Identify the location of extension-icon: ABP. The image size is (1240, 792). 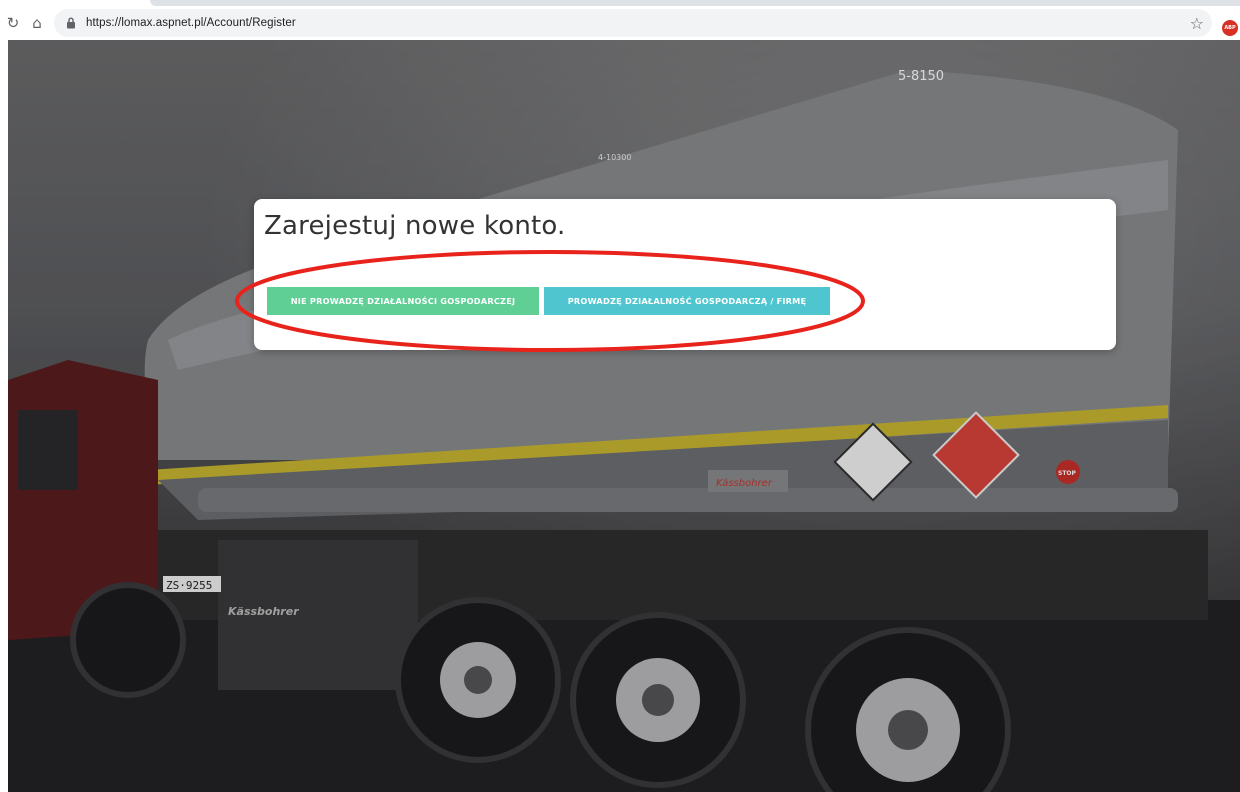
(1230, 28).